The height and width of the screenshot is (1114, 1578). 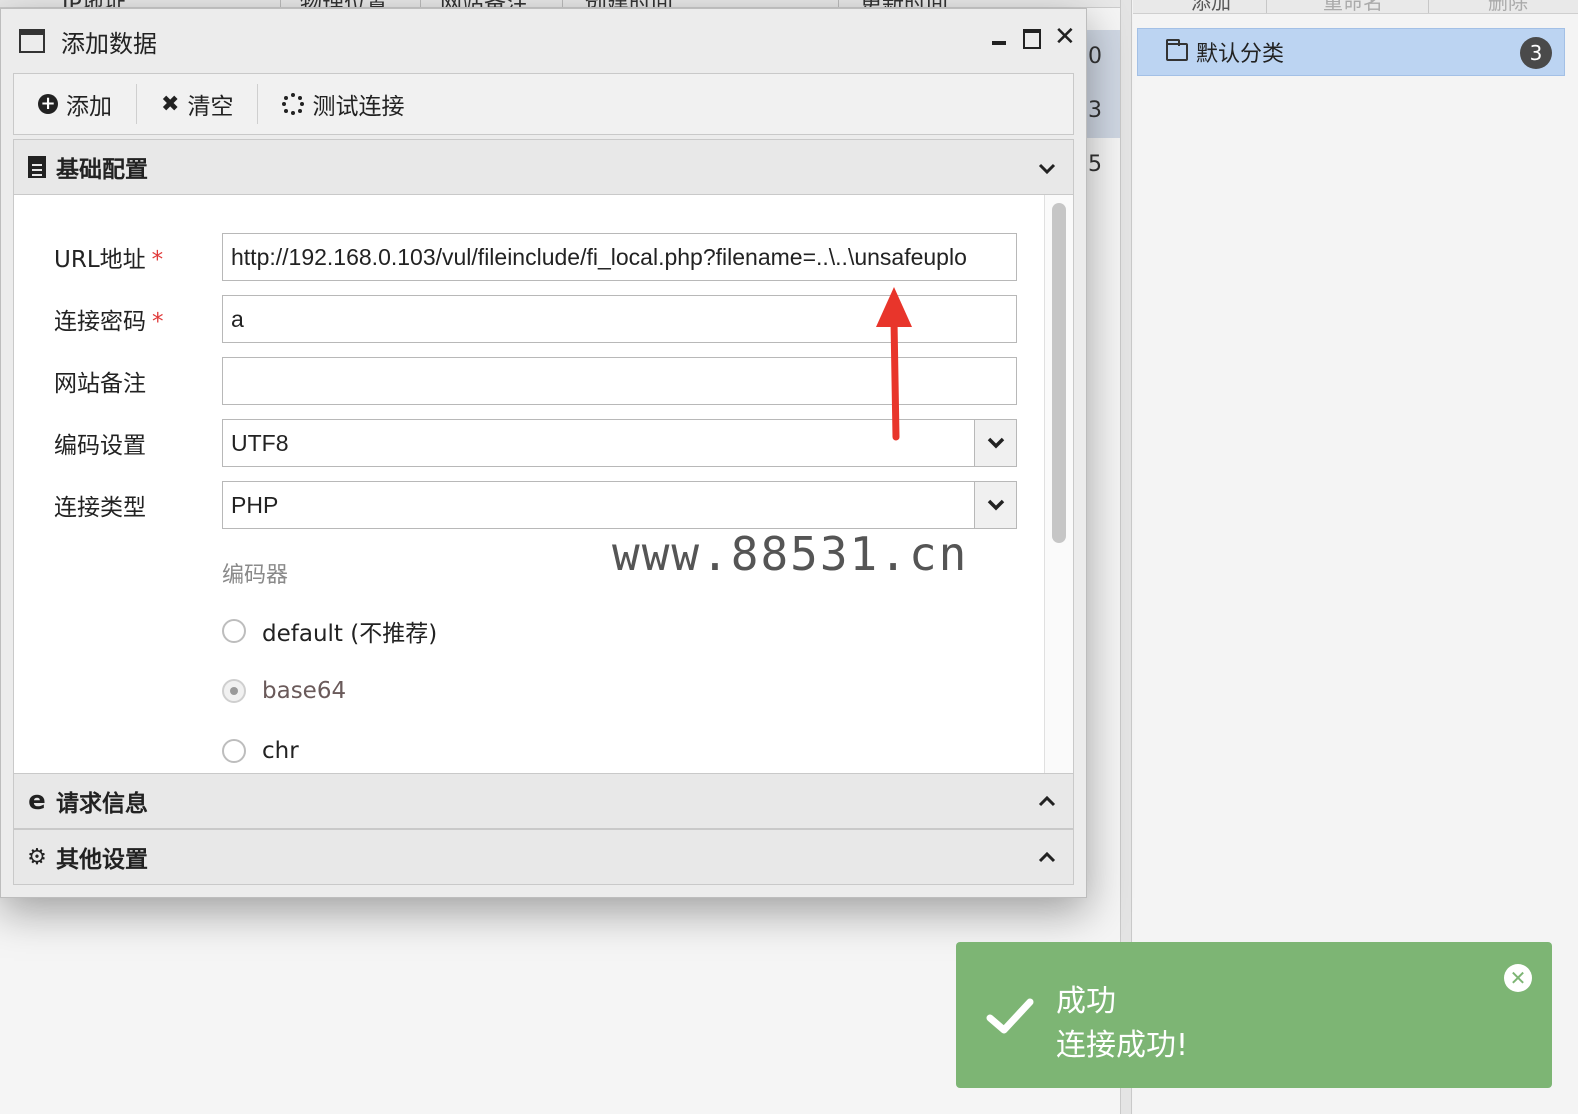 I want to click on clear-button: ✖ 清空, so click(x=197, y=104).